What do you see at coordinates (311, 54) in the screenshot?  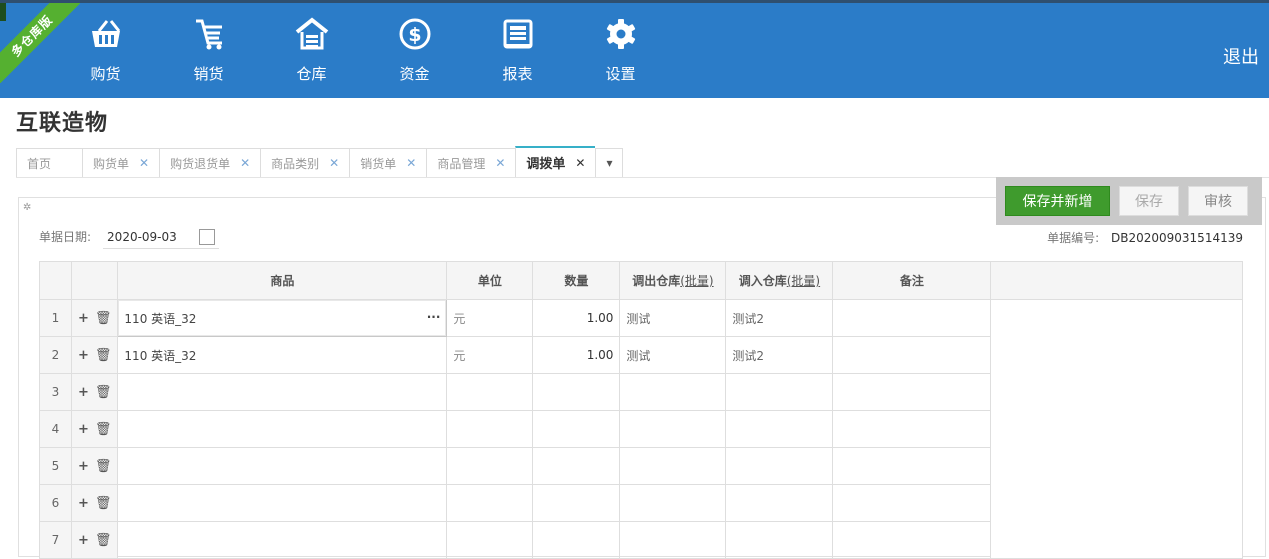 I see `nav-item-warehouse: 仓库` at bounding box center [311, 54].